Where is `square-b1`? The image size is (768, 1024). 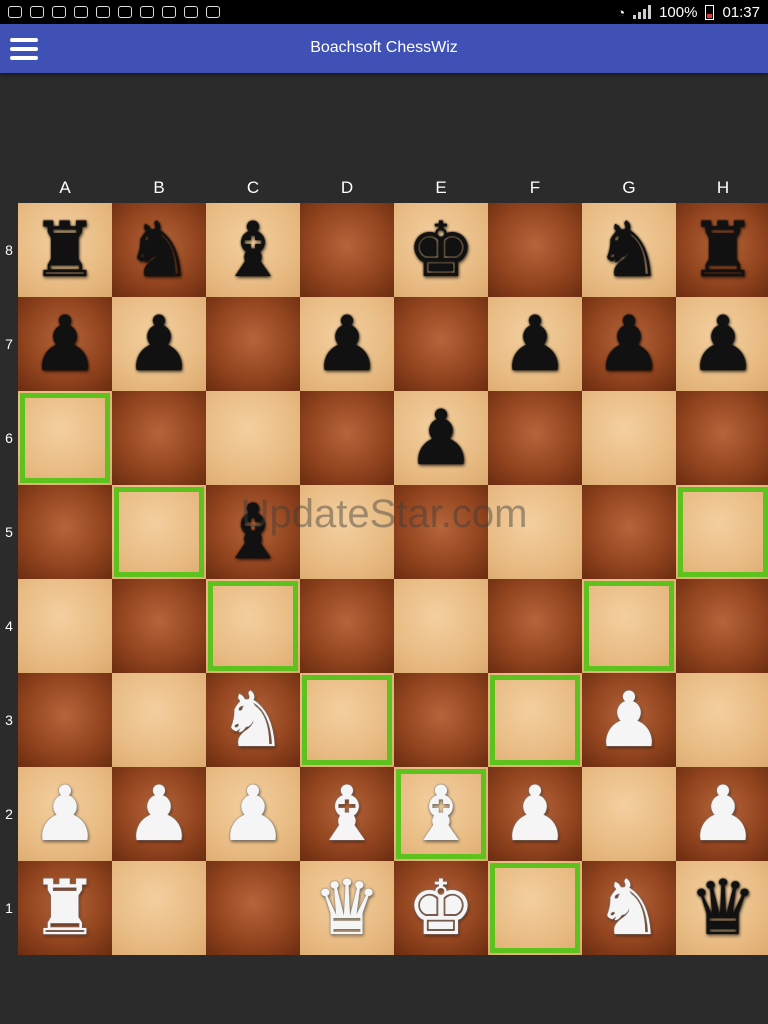
square-b1 is located at coordinates (159, 908).